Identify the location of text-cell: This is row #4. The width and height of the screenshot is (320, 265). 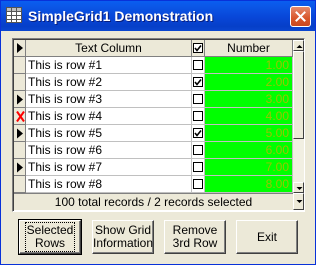
(109, 116).